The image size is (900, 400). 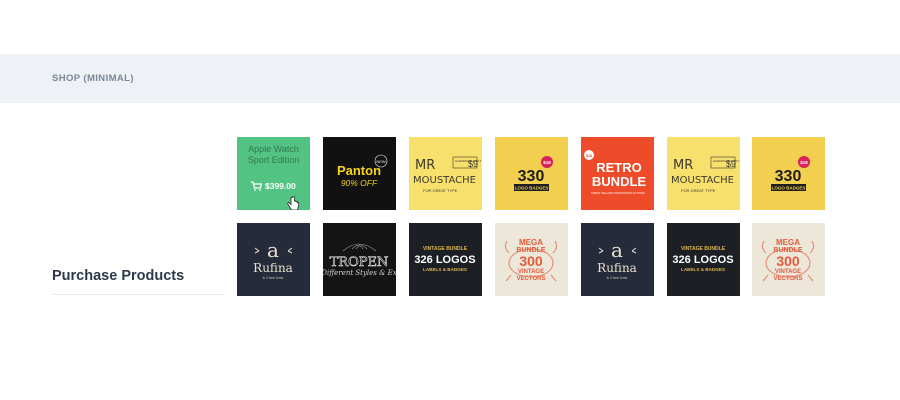 What do you see at coordinates (118, 276) in the screenshot?
I see `purchase-products-title: Purchase Products` at bounding box center [118, 276].